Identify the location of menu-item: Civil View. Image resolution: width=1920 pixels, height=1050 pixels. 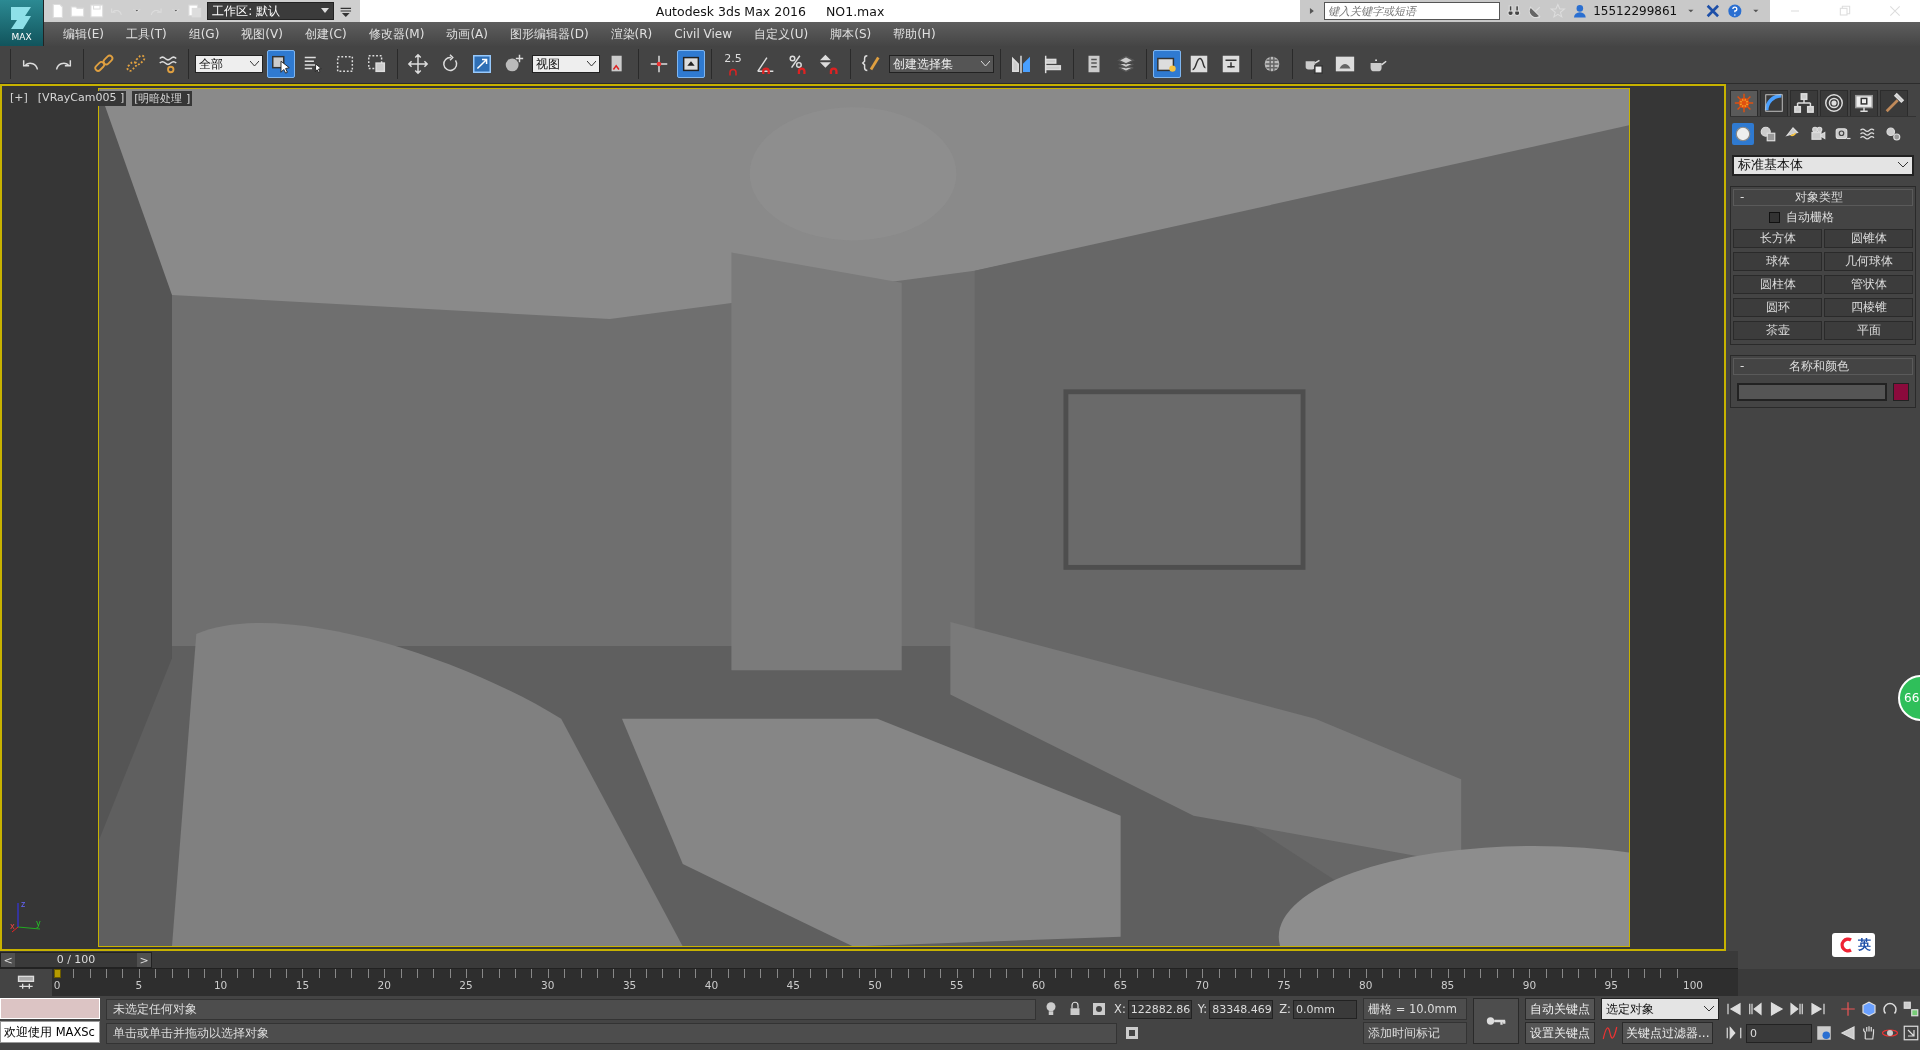
(703, 34).